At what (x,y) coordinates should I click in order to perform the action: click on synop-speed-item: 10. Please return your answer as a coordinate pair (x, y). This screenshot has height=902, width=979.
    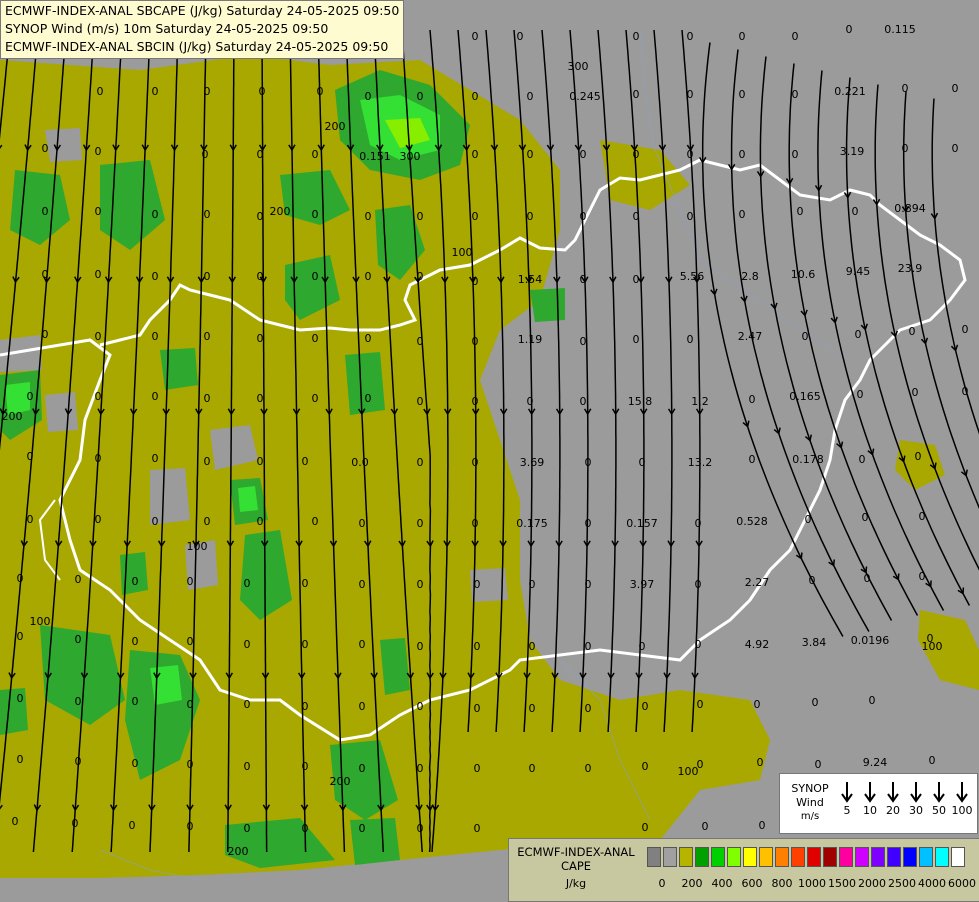
    Looking at the image, I should click on (870, 798).